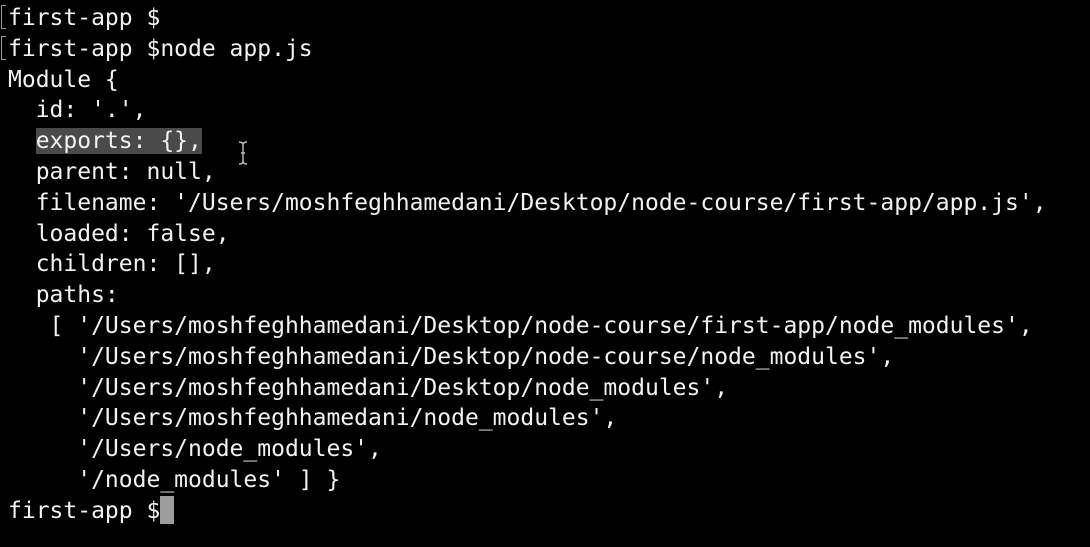 This screenshot has height=547, width=1090. I want to click on terminal-line: paths:, so click(63, 295).